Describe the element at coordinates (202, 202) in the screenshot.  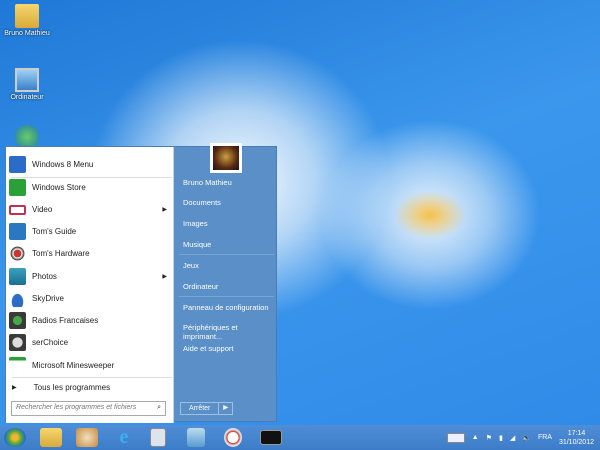
I see `link-documents: Documents` at that location.